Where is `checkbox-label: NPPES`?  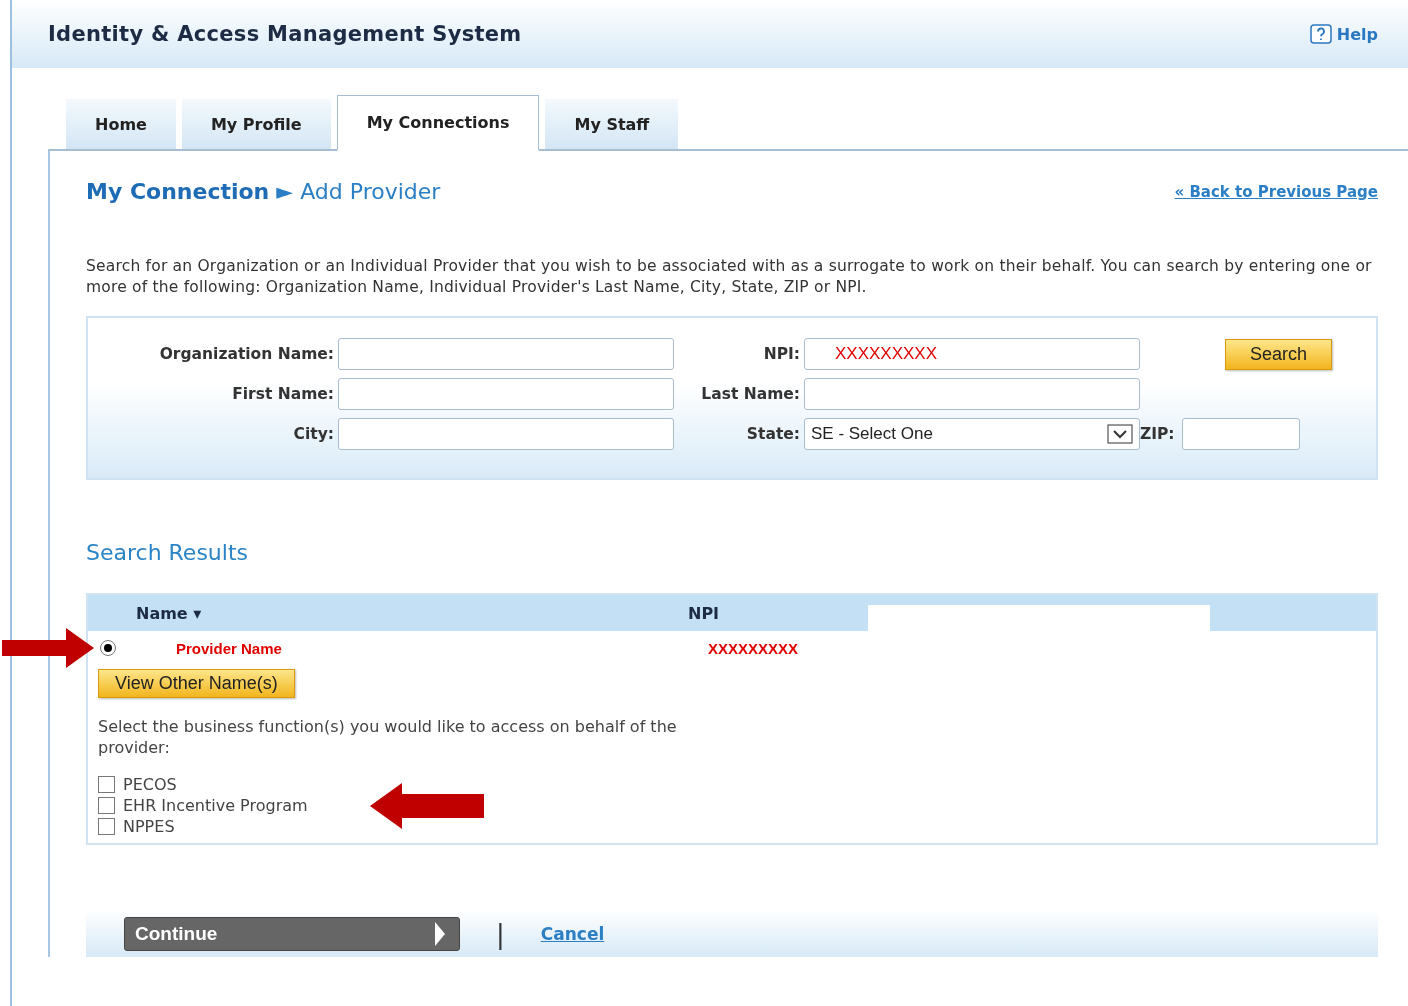 checkbox-label: NPPES is located at coordinates (149, 826).